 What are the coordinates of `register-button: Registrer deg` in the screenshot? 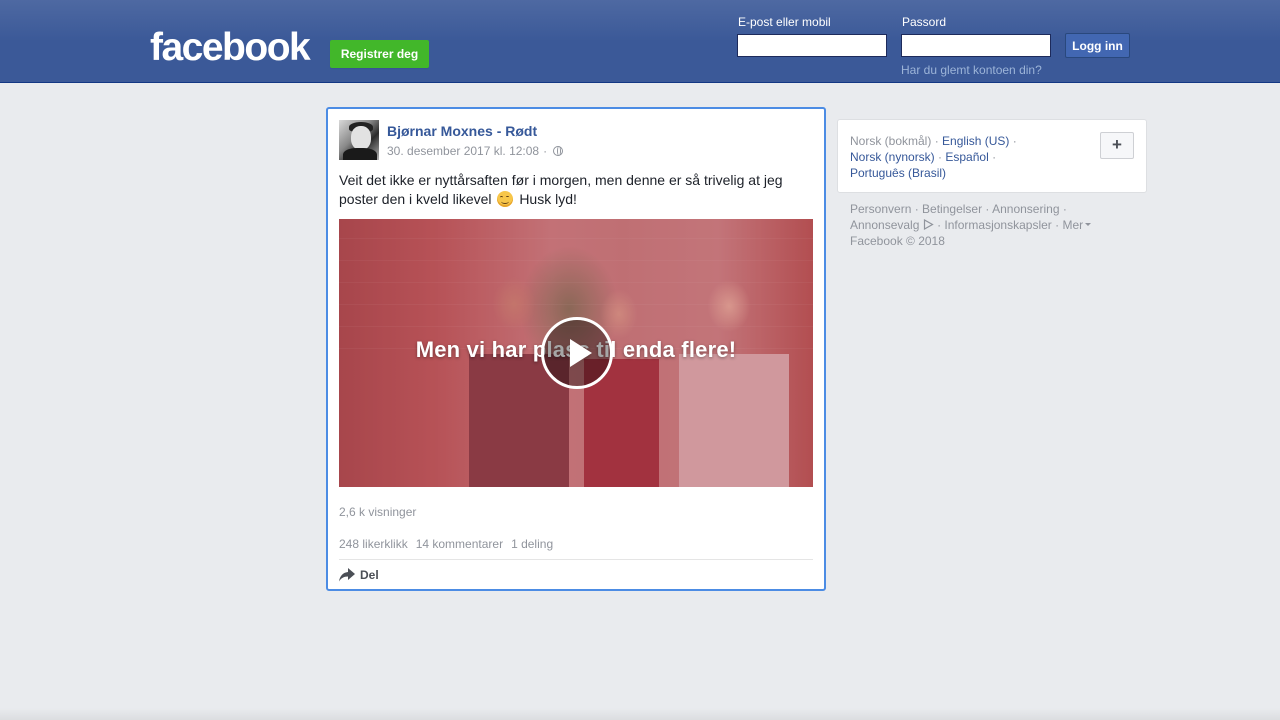 It's located at (379, 54).